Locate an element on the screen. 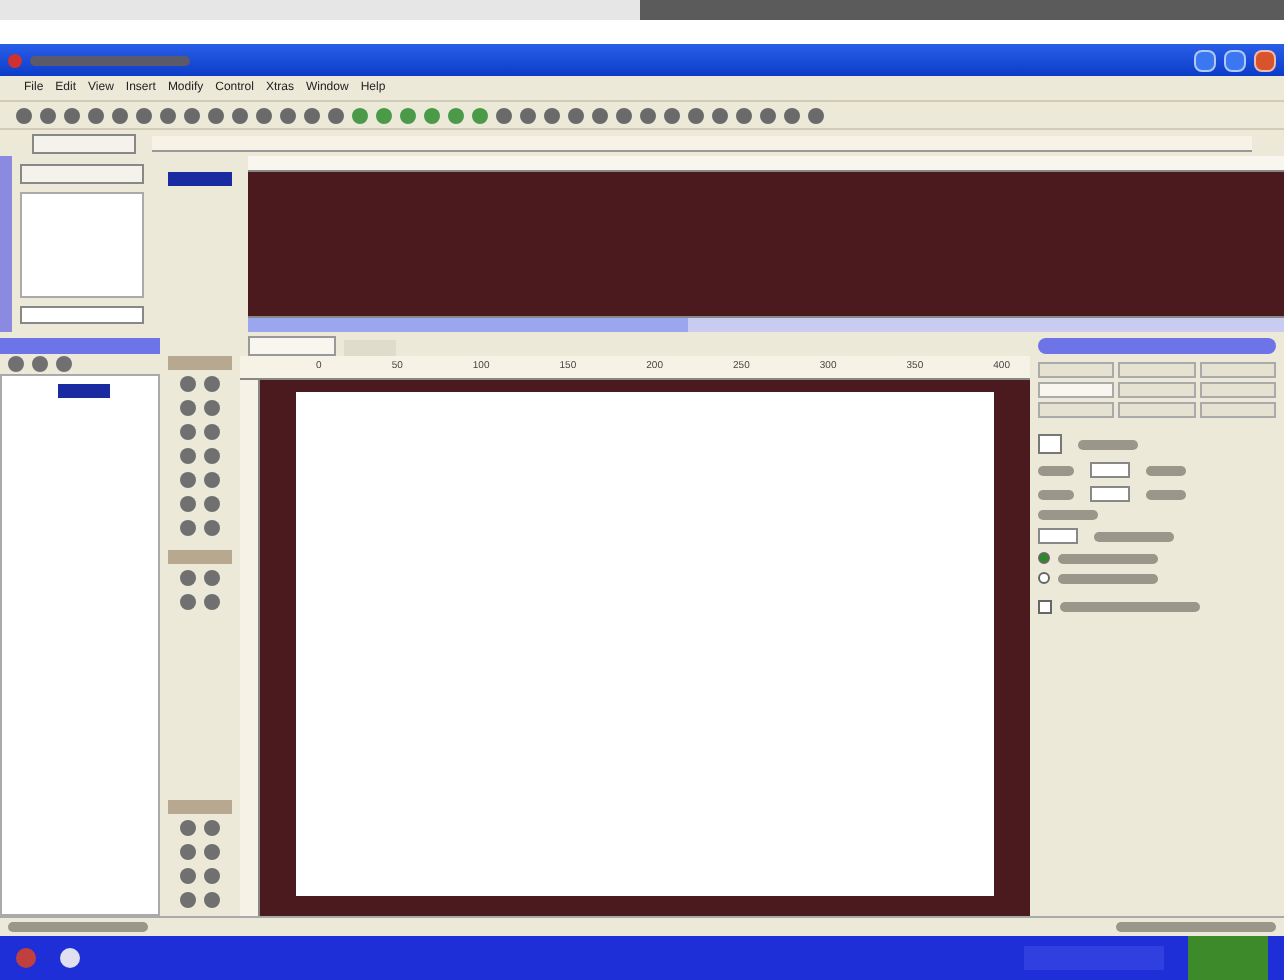  zoom-field is located at coordinates (82, 315).